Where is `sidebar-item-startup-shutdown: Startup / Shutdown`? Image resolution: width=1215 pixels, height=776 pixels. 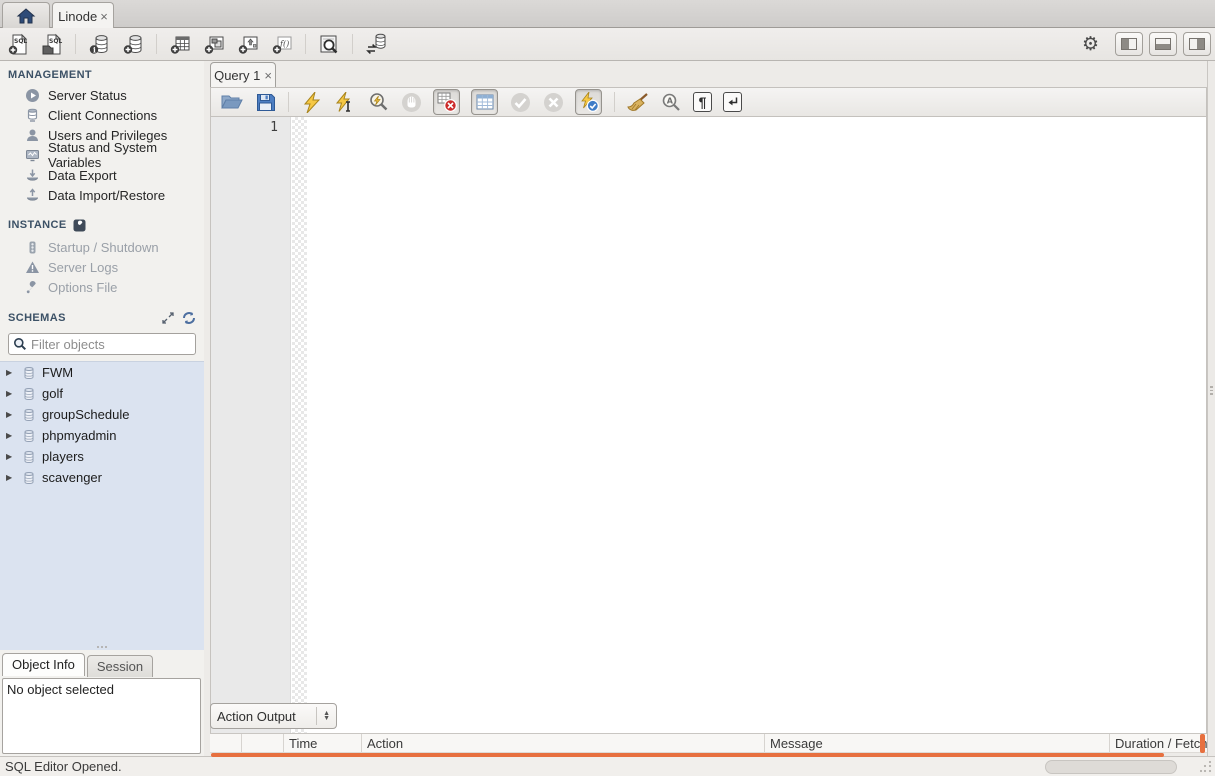 sidebar-item-startup-shutdown: Startup / Shutdown is located at coordinates (102, 247).